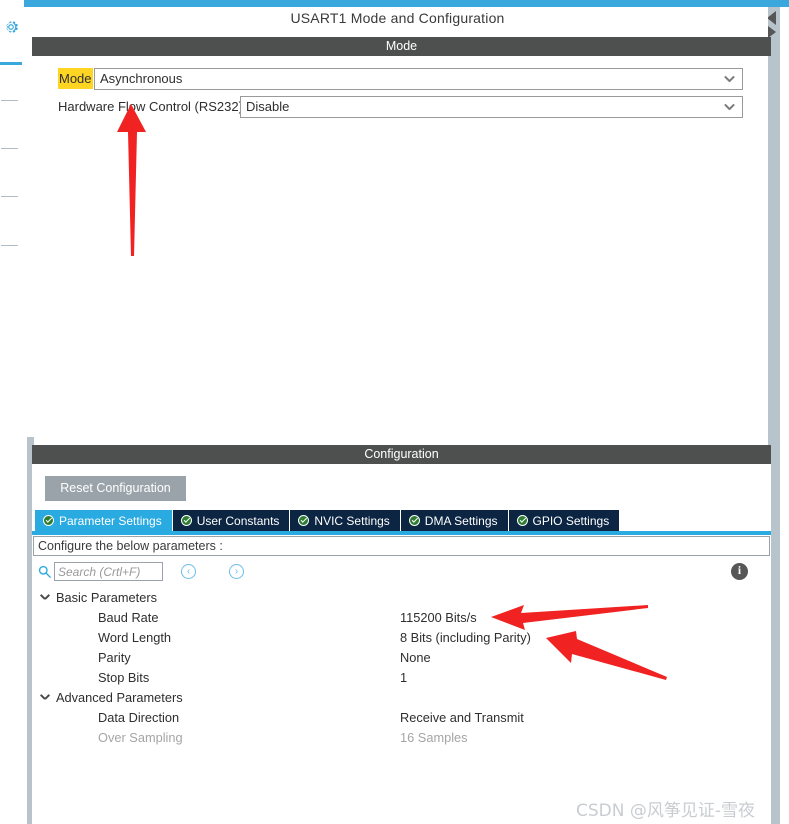 The image size is (789, 824). What do you see at coordinates (75, 78) in the screenshot?
I see `mode-label: Mode` at bounding box center [75, 78].